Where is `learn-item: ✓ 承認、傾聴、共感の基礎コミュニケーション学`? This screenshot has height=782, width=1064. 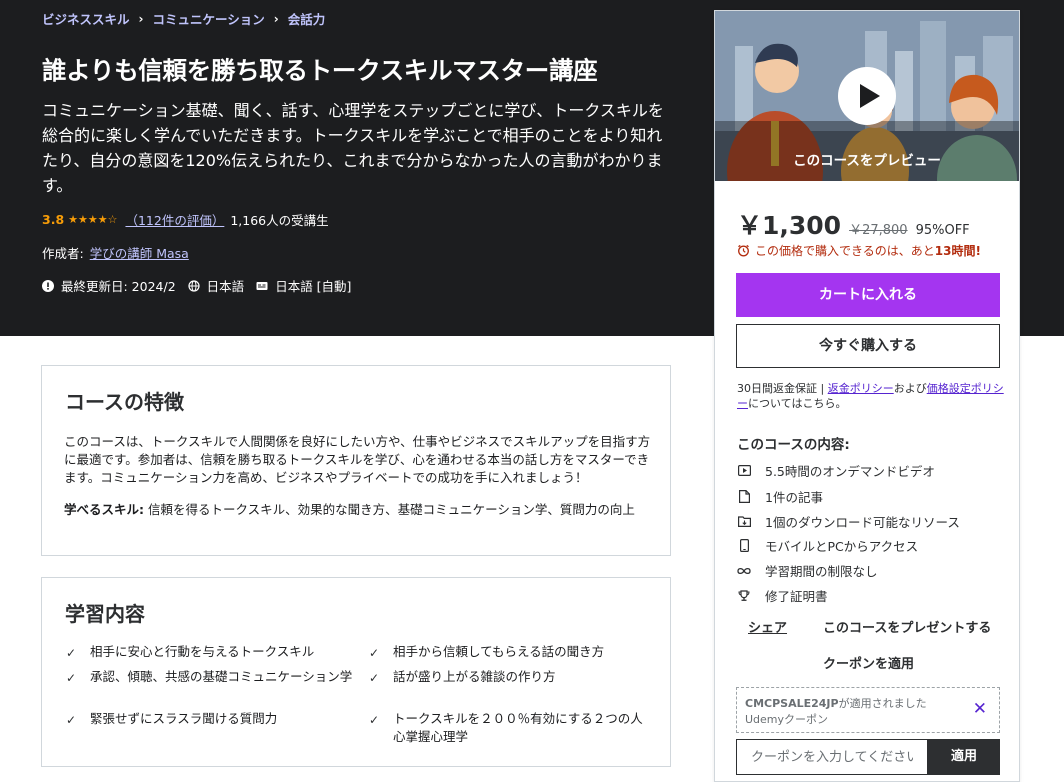 learn-item: ✓ 承認、傾聴、共感の基礎コミュニケーション学 is located at coordinates (211, 677).